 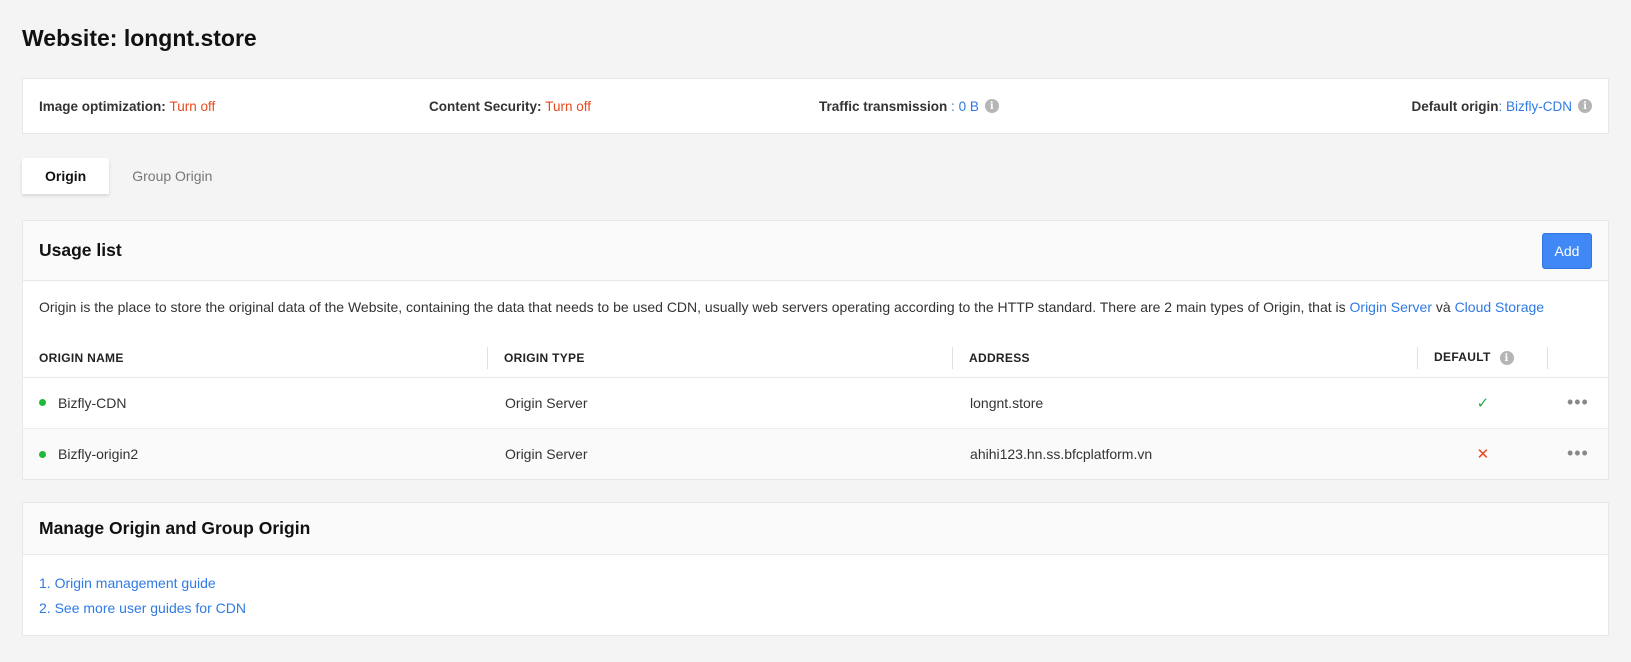 I want to click on tab-bar: Origin Group Origin, so click(x=815, y=176).